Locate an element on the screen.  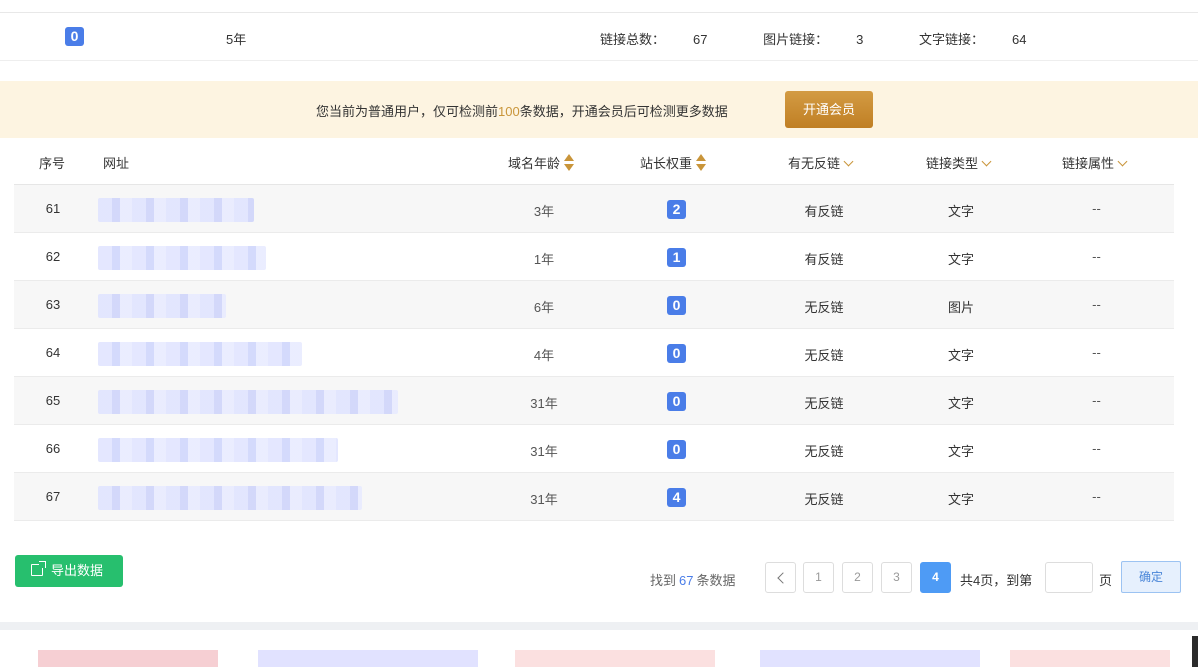
link-stats: 链接总数： 67 图片链接： 3 文字链接： 64 is located at coordinates (839, 38).